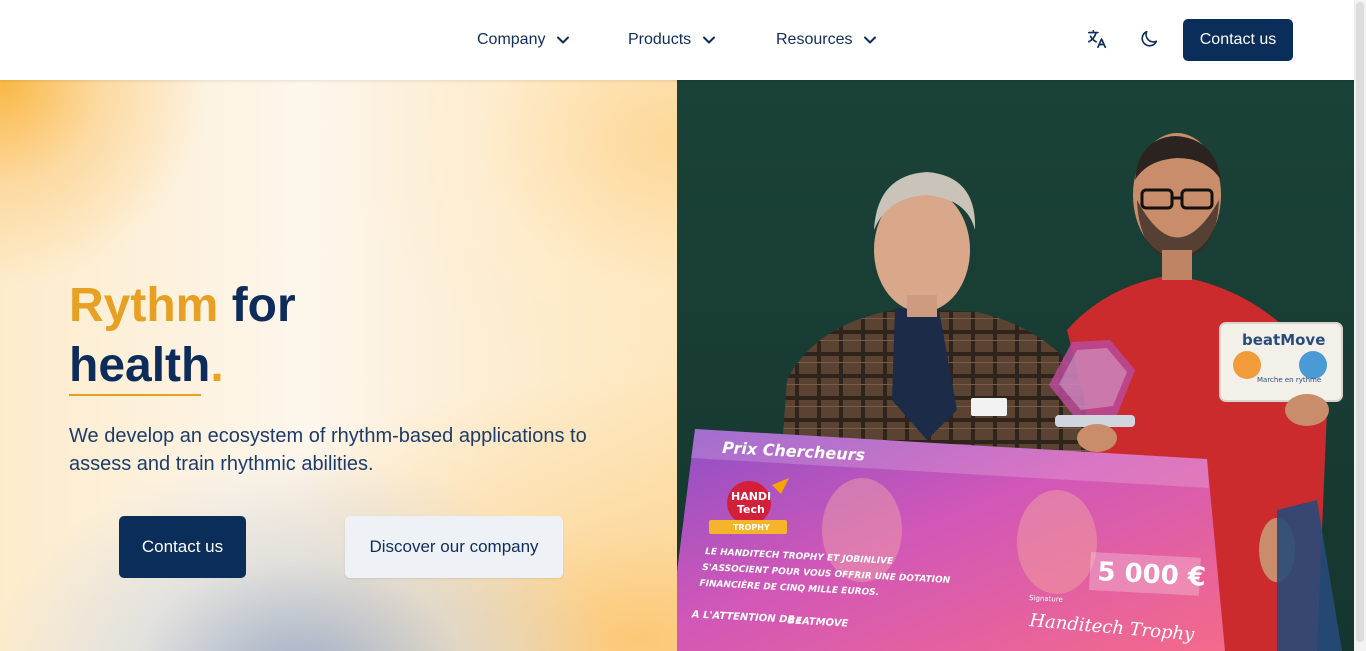  Describe the element at coordinates (1152, 575) in the screenshot. I see `cheque-amount: 5 000 €` at that location.